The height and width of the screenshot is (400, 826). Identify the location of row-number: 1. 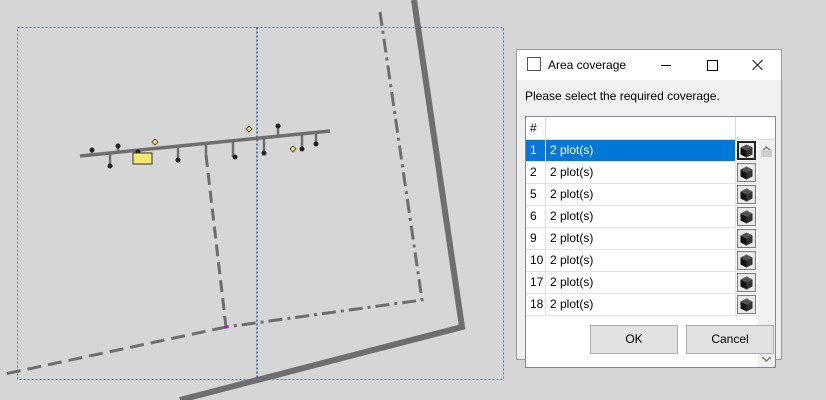
(536, 150).